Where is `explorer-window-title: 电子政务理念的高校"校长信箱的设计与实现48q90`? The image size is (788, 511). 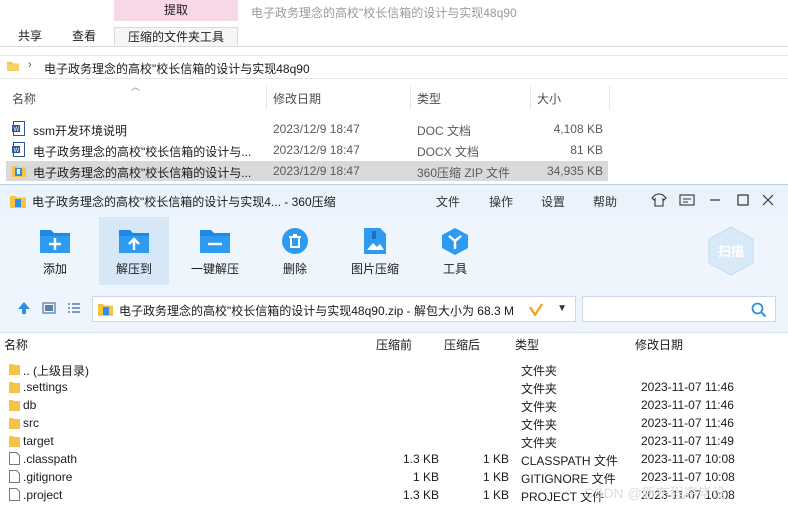
explorer-window-title: 电子政务理念的高校"校长信箱的设计与实现48q90 is located at coordinates (384, 13).